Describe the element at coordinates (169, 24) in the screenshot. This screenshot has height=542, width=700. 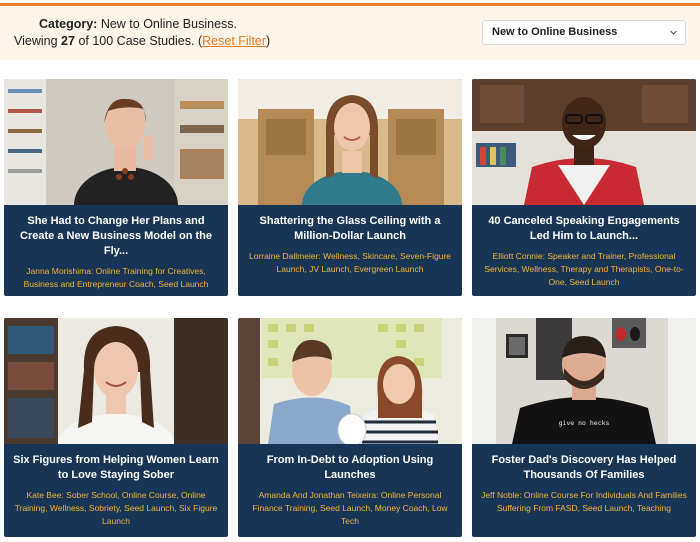
I see `category-value: New to Online Business.` at that location.